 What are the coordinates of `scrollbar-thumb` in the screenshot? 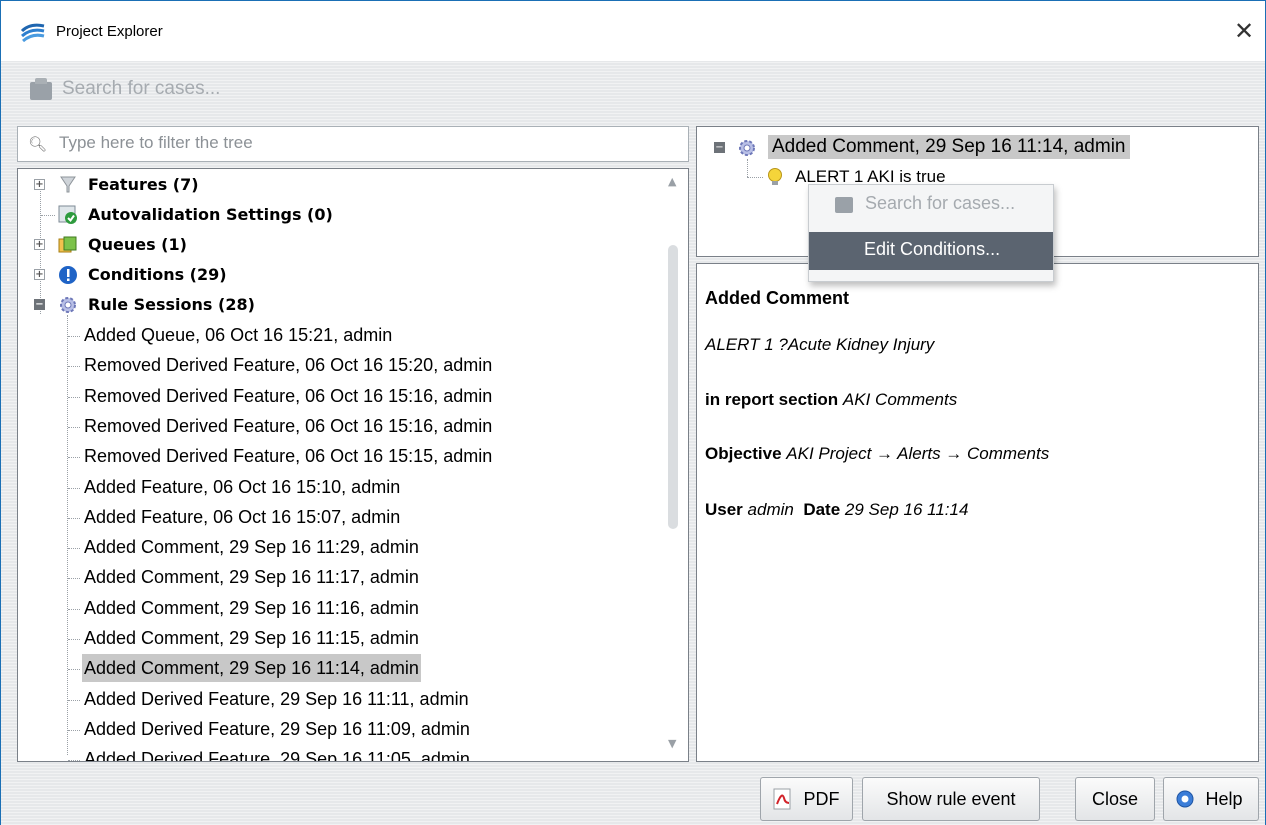 It's located at (673, 387).